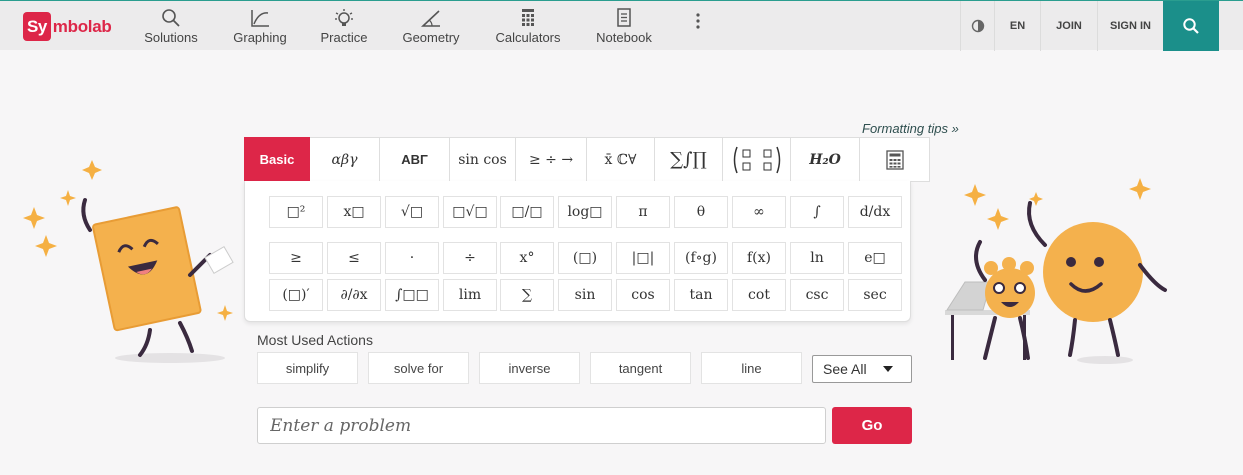 The image size is (1243, 475). What do you see at coordinates (354, 212) in the screenshot?
I see `superscript-key: x□` at bounding box center [354, 212].